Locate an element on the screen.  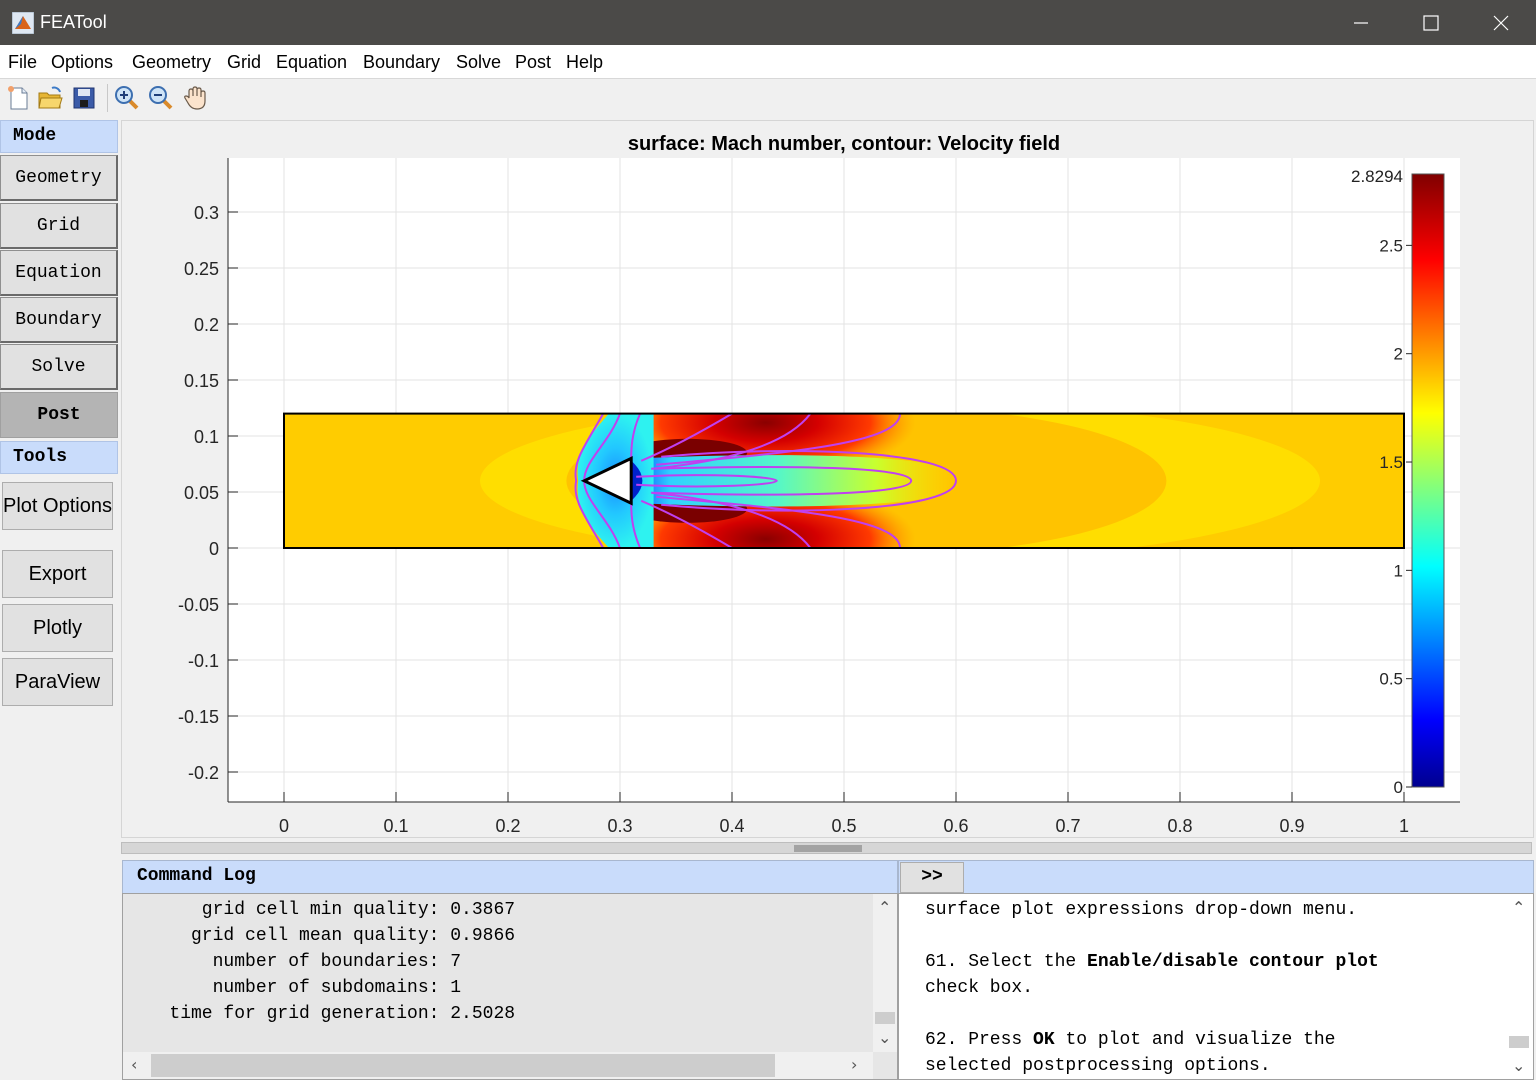
y-tick-label: 0.3 is located at coordinates (206, 213).